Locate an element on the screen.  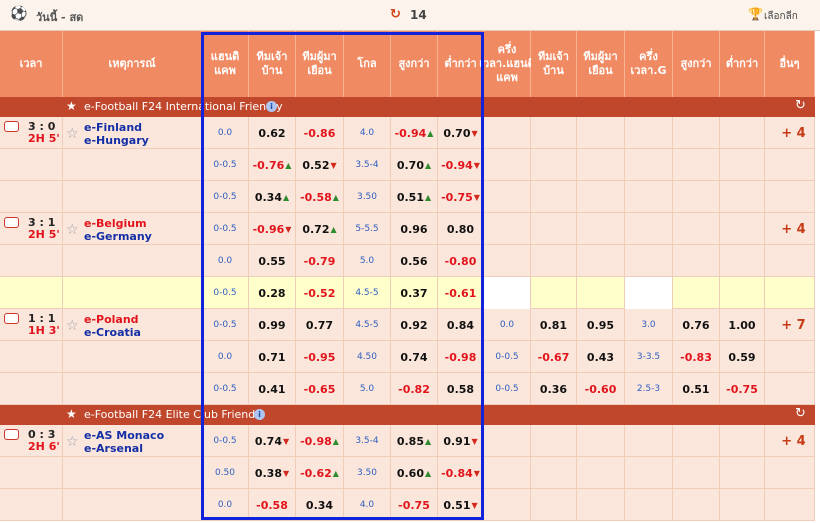
odds-home: -0.76 ▲ is located at coordinates (272, 165).